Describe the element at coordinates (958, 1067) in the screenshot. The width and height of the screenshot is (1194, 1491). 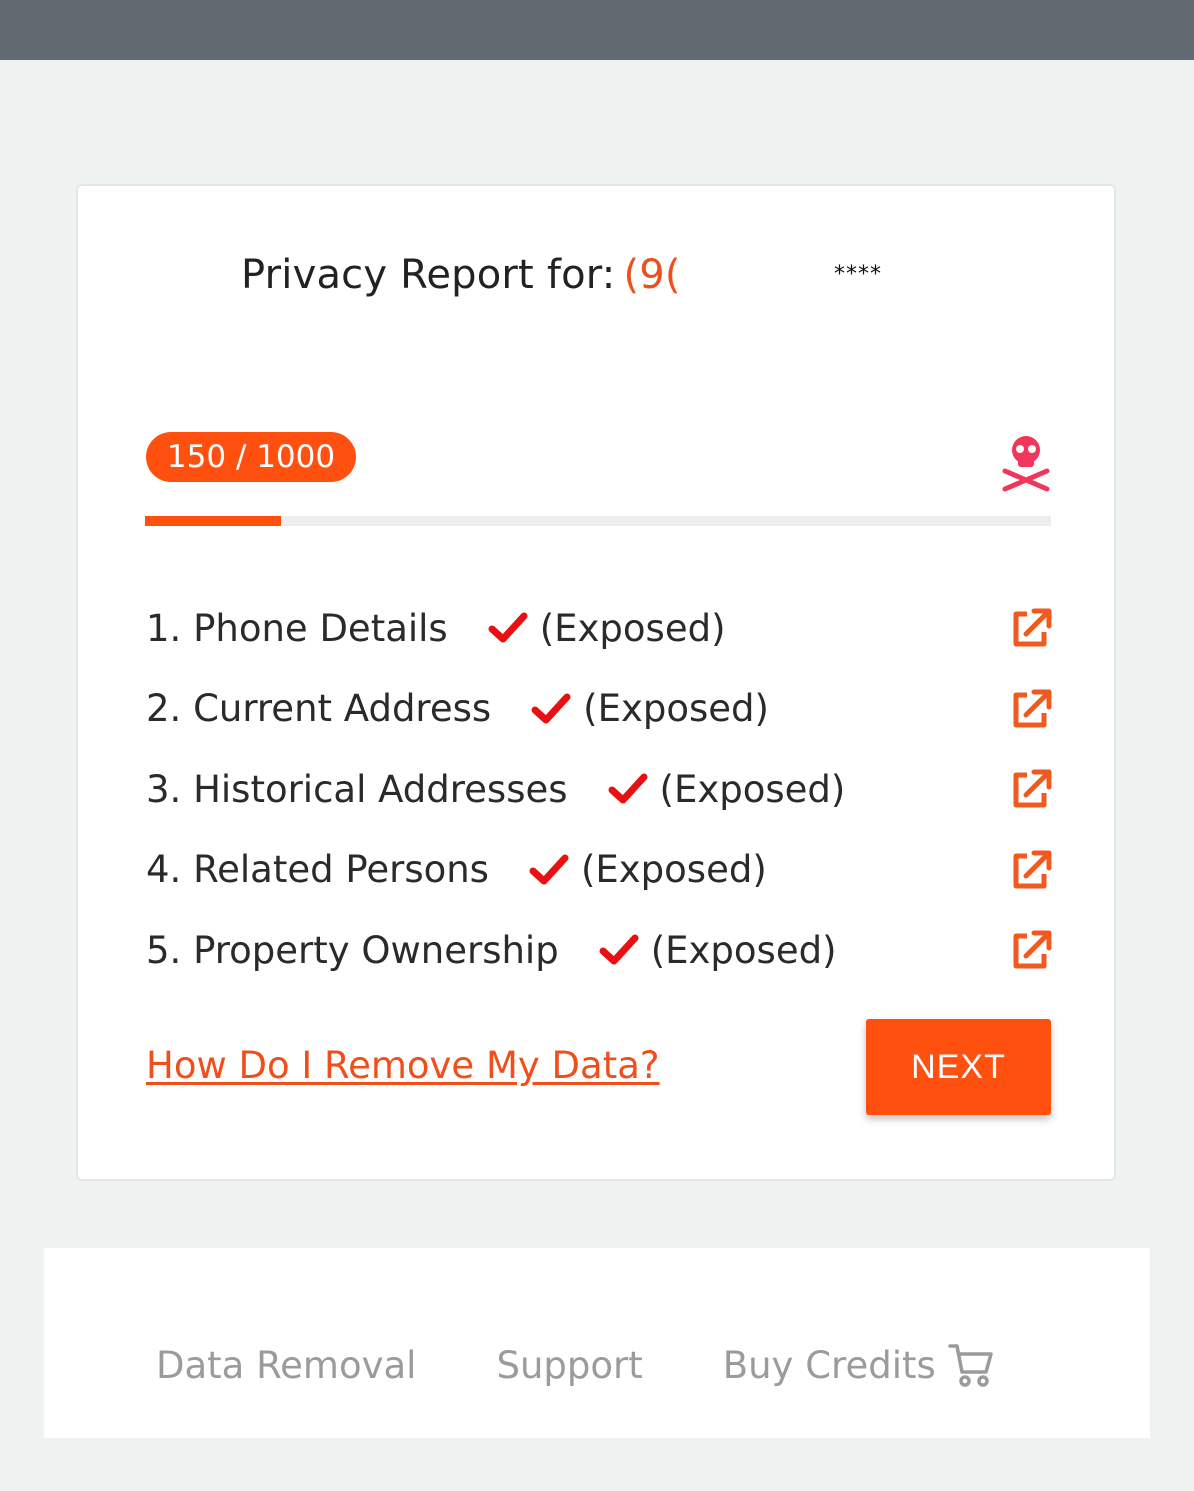
I see `next-button: NEXT` at that location.